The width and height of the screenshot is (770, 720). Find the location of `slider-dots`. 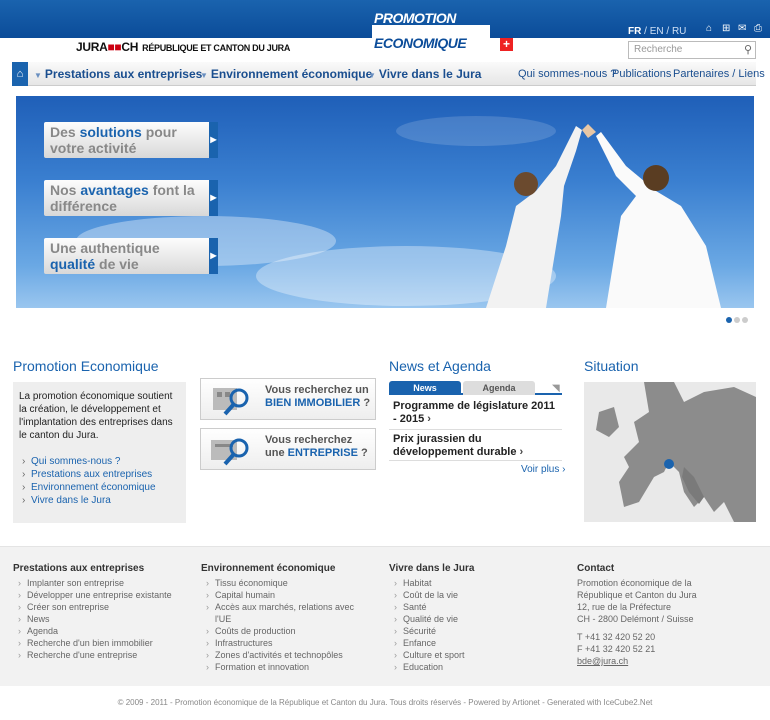

slider-dots is located at coordinates (737, 320).